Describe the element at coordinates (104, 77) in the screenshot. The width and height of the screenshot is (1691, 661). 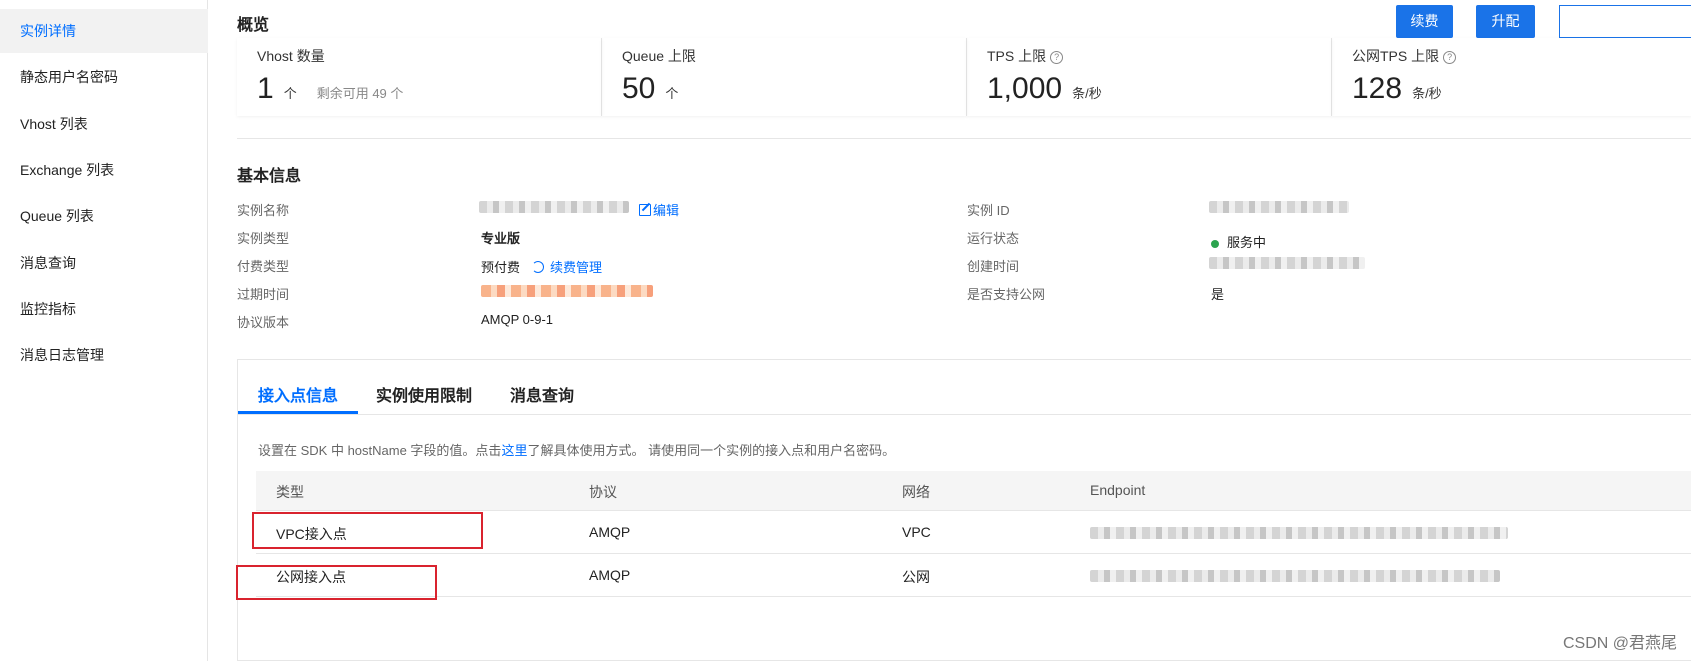
I see `sidebar-item-static-credentials: 静态用户名密码` at that location.